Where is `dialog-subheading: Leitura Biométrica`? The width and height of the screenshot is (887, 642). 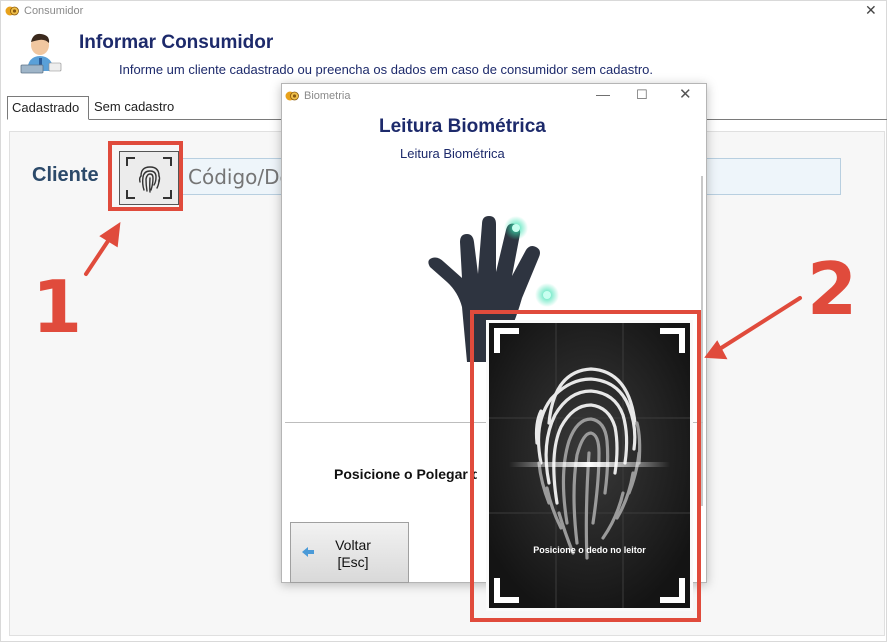
dialog-subheading: Leitura Biométrica is located at coordinates (452, 153).